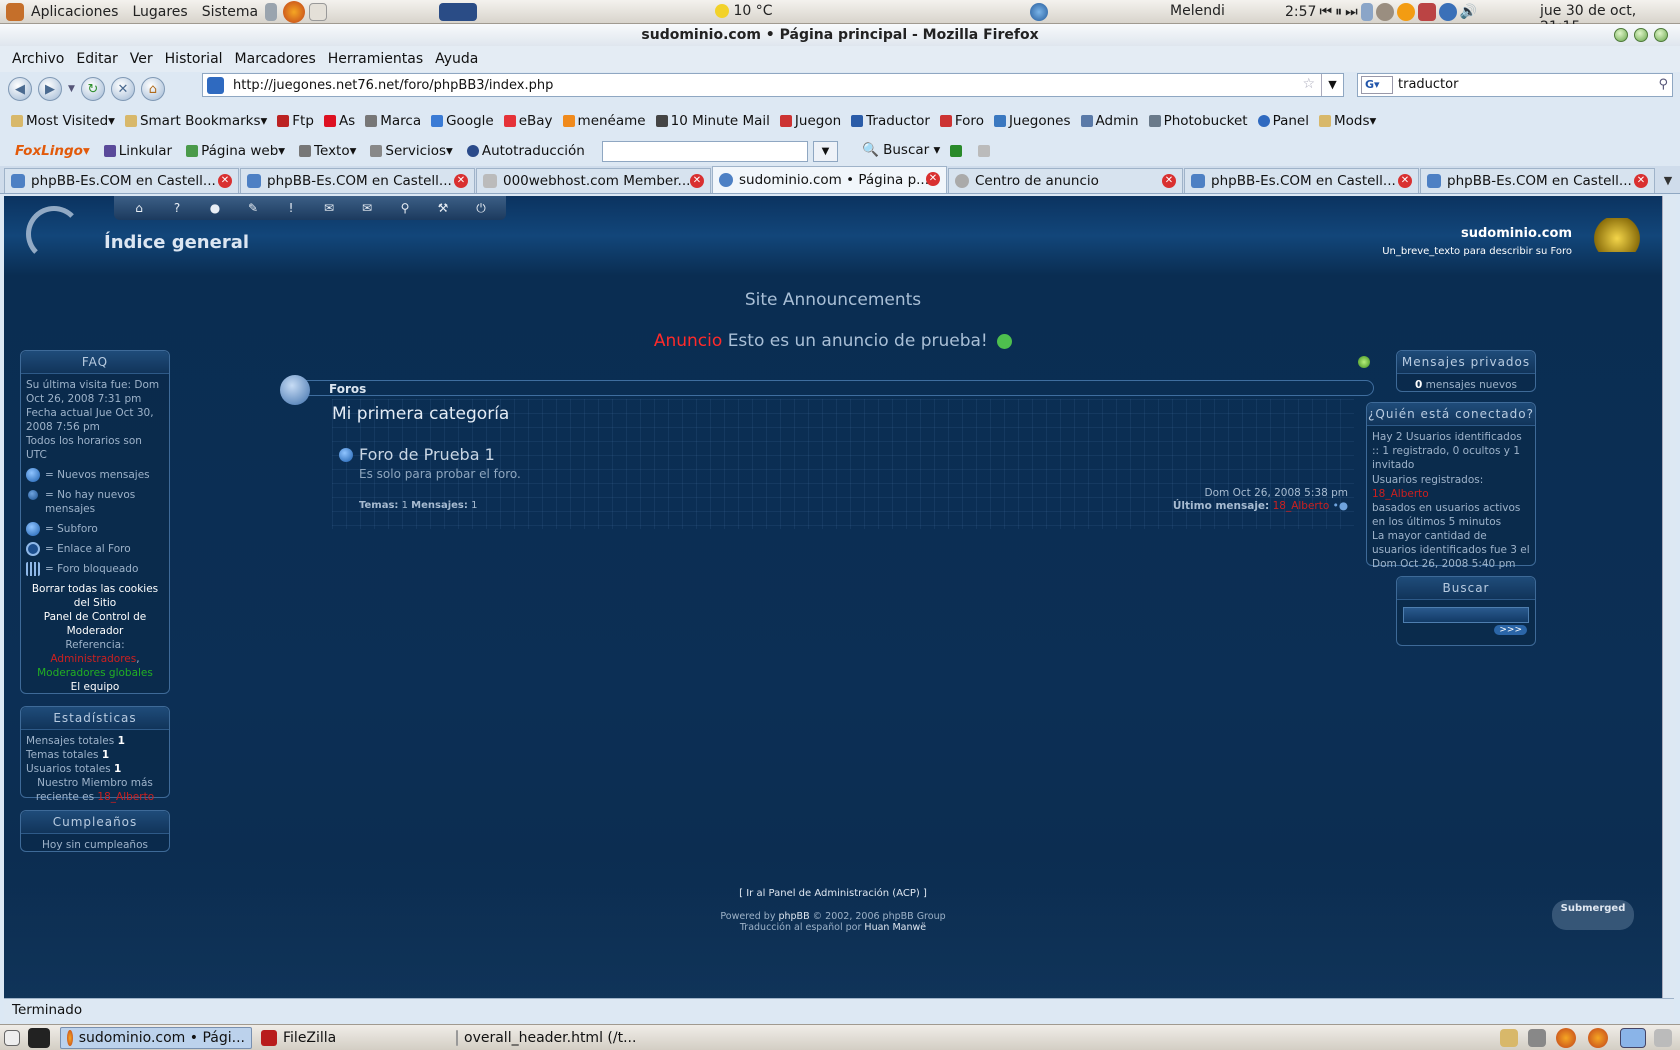 The image size is (1680, 1050). What do you see at coordinates (15, 11) in the screenshot?
I see `gnome-foot-icon` at bounding box center [15, 11].